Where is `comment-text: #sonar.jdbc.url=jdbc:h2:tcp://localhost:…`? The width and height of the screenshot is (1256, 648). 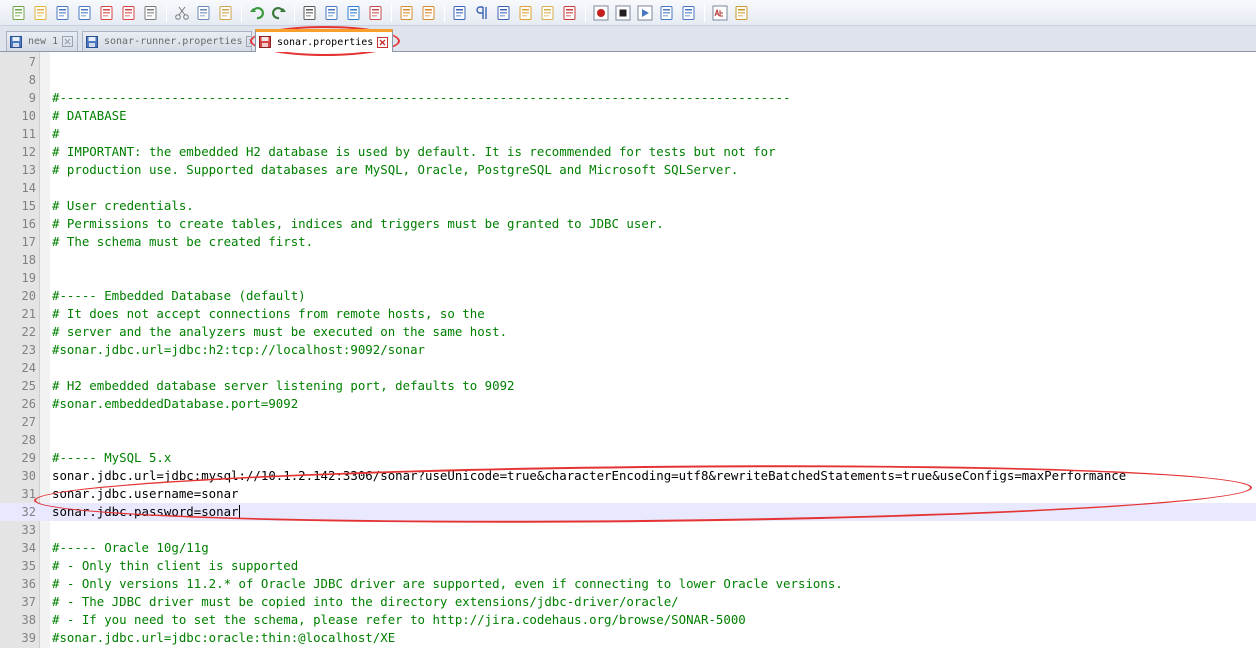 comment-text: #sonar.jdbc.url=jdbc:h2:tcp://localhost:… is located at coordinates (238, 350).